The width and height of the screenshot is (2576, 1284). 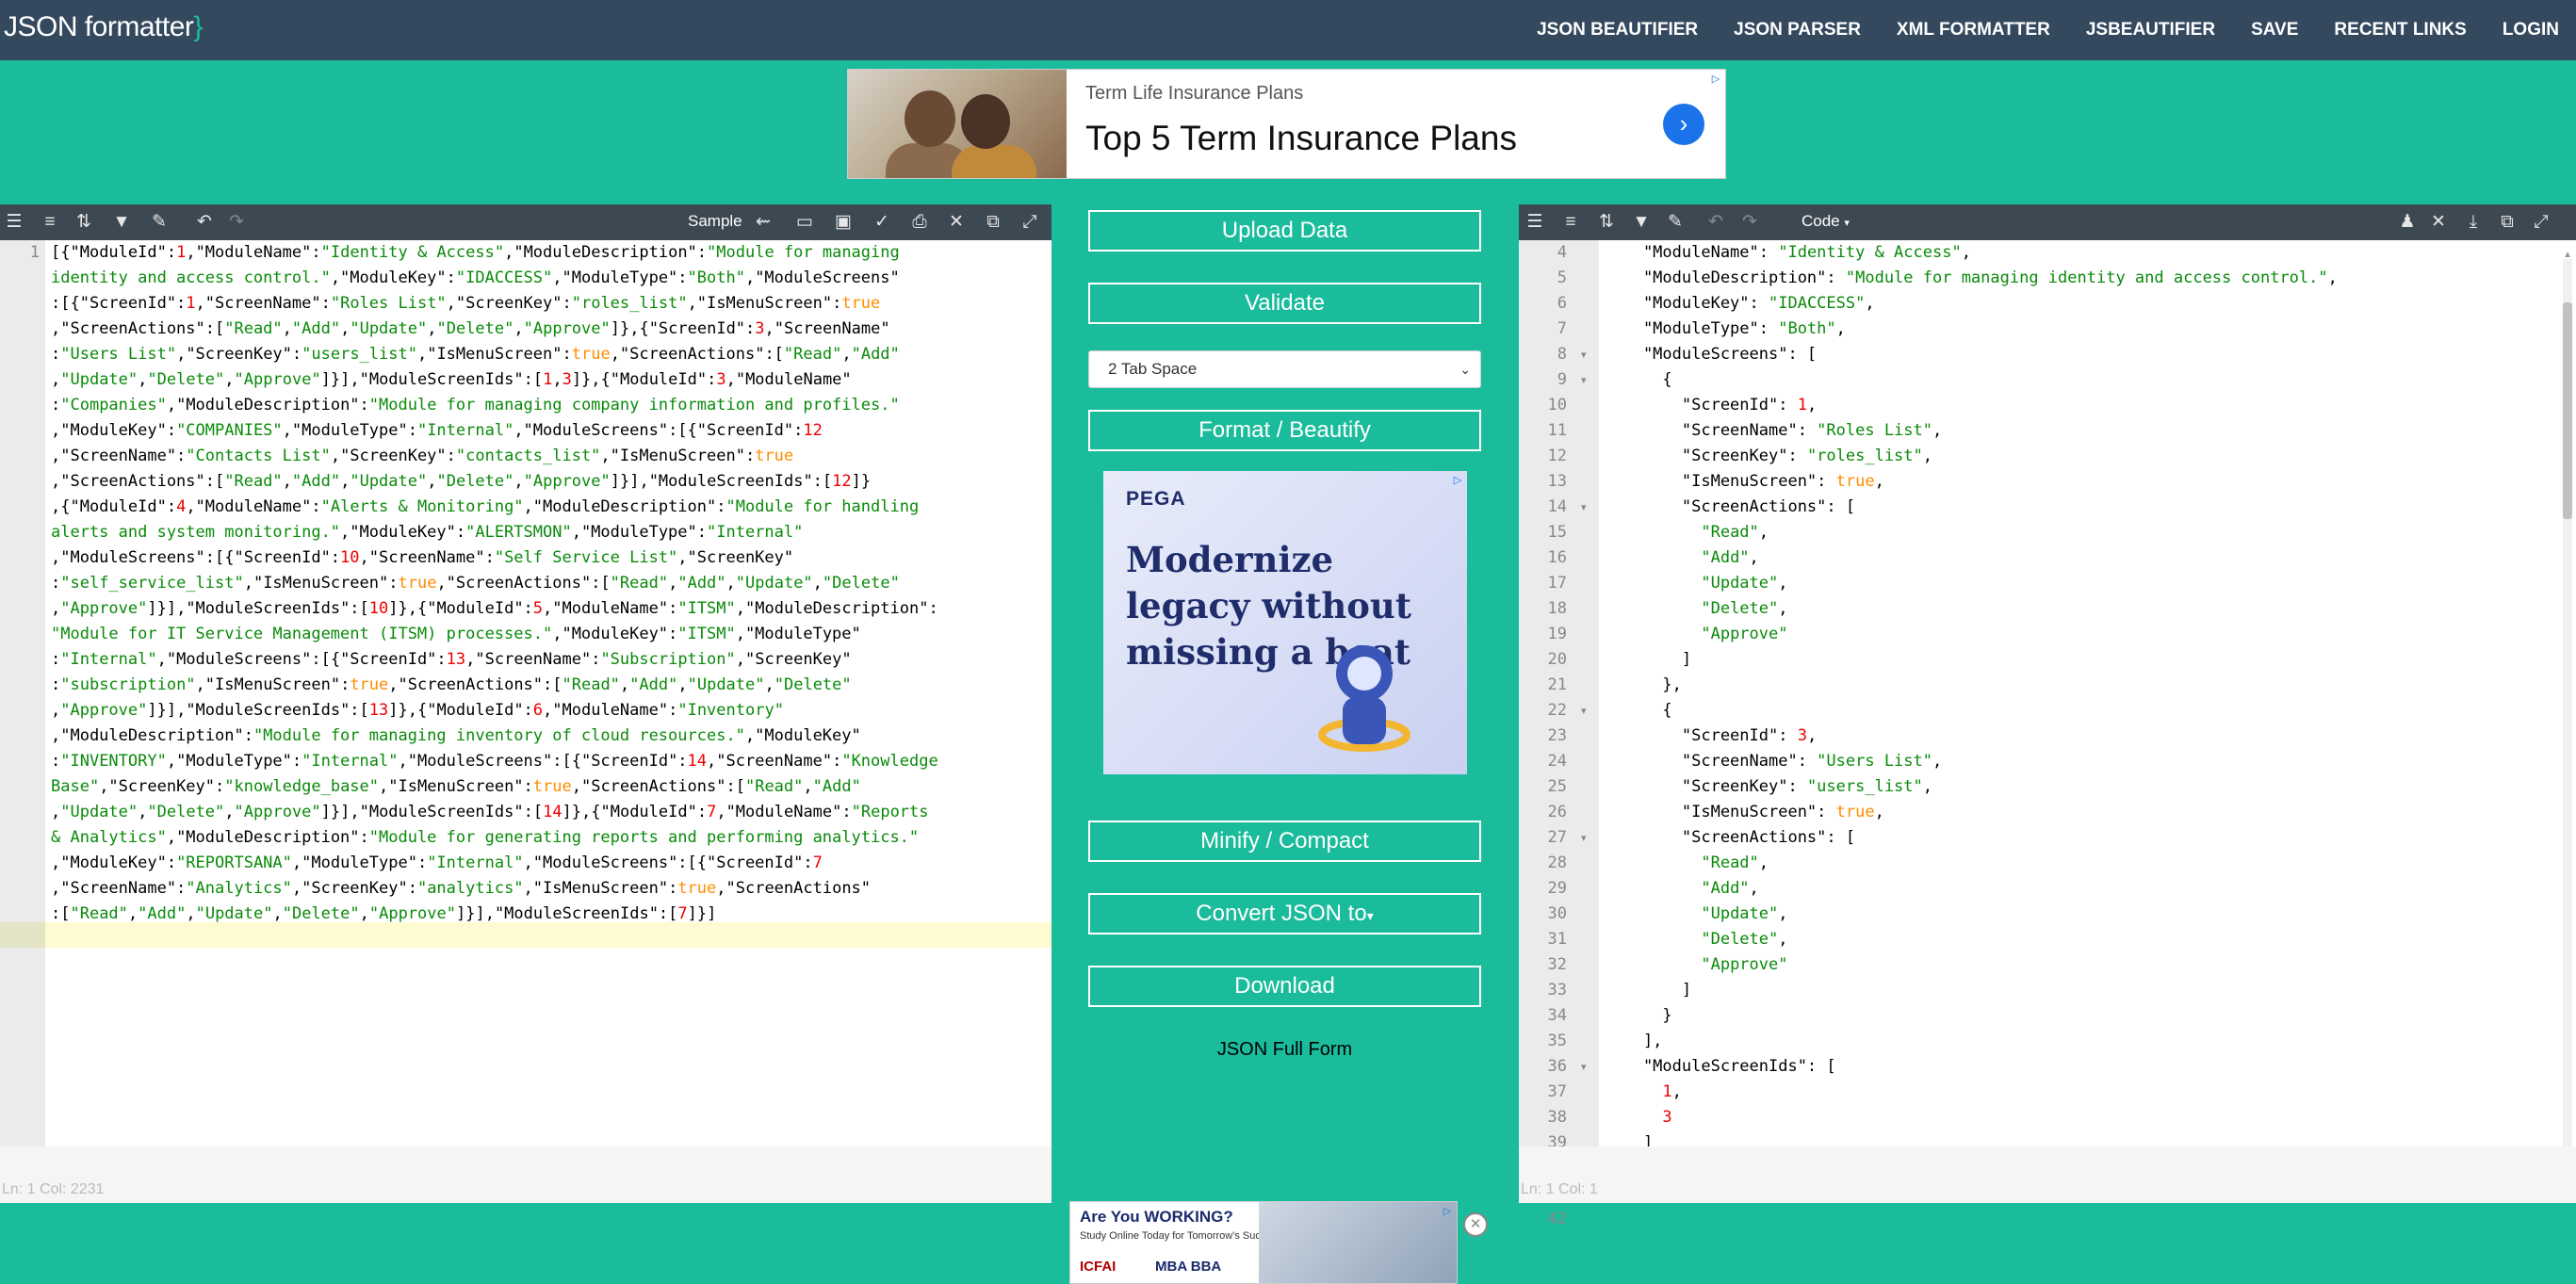 I want to click on ad-subtitle: Term Life Insurance Plans, so click(x=1194, y=93).